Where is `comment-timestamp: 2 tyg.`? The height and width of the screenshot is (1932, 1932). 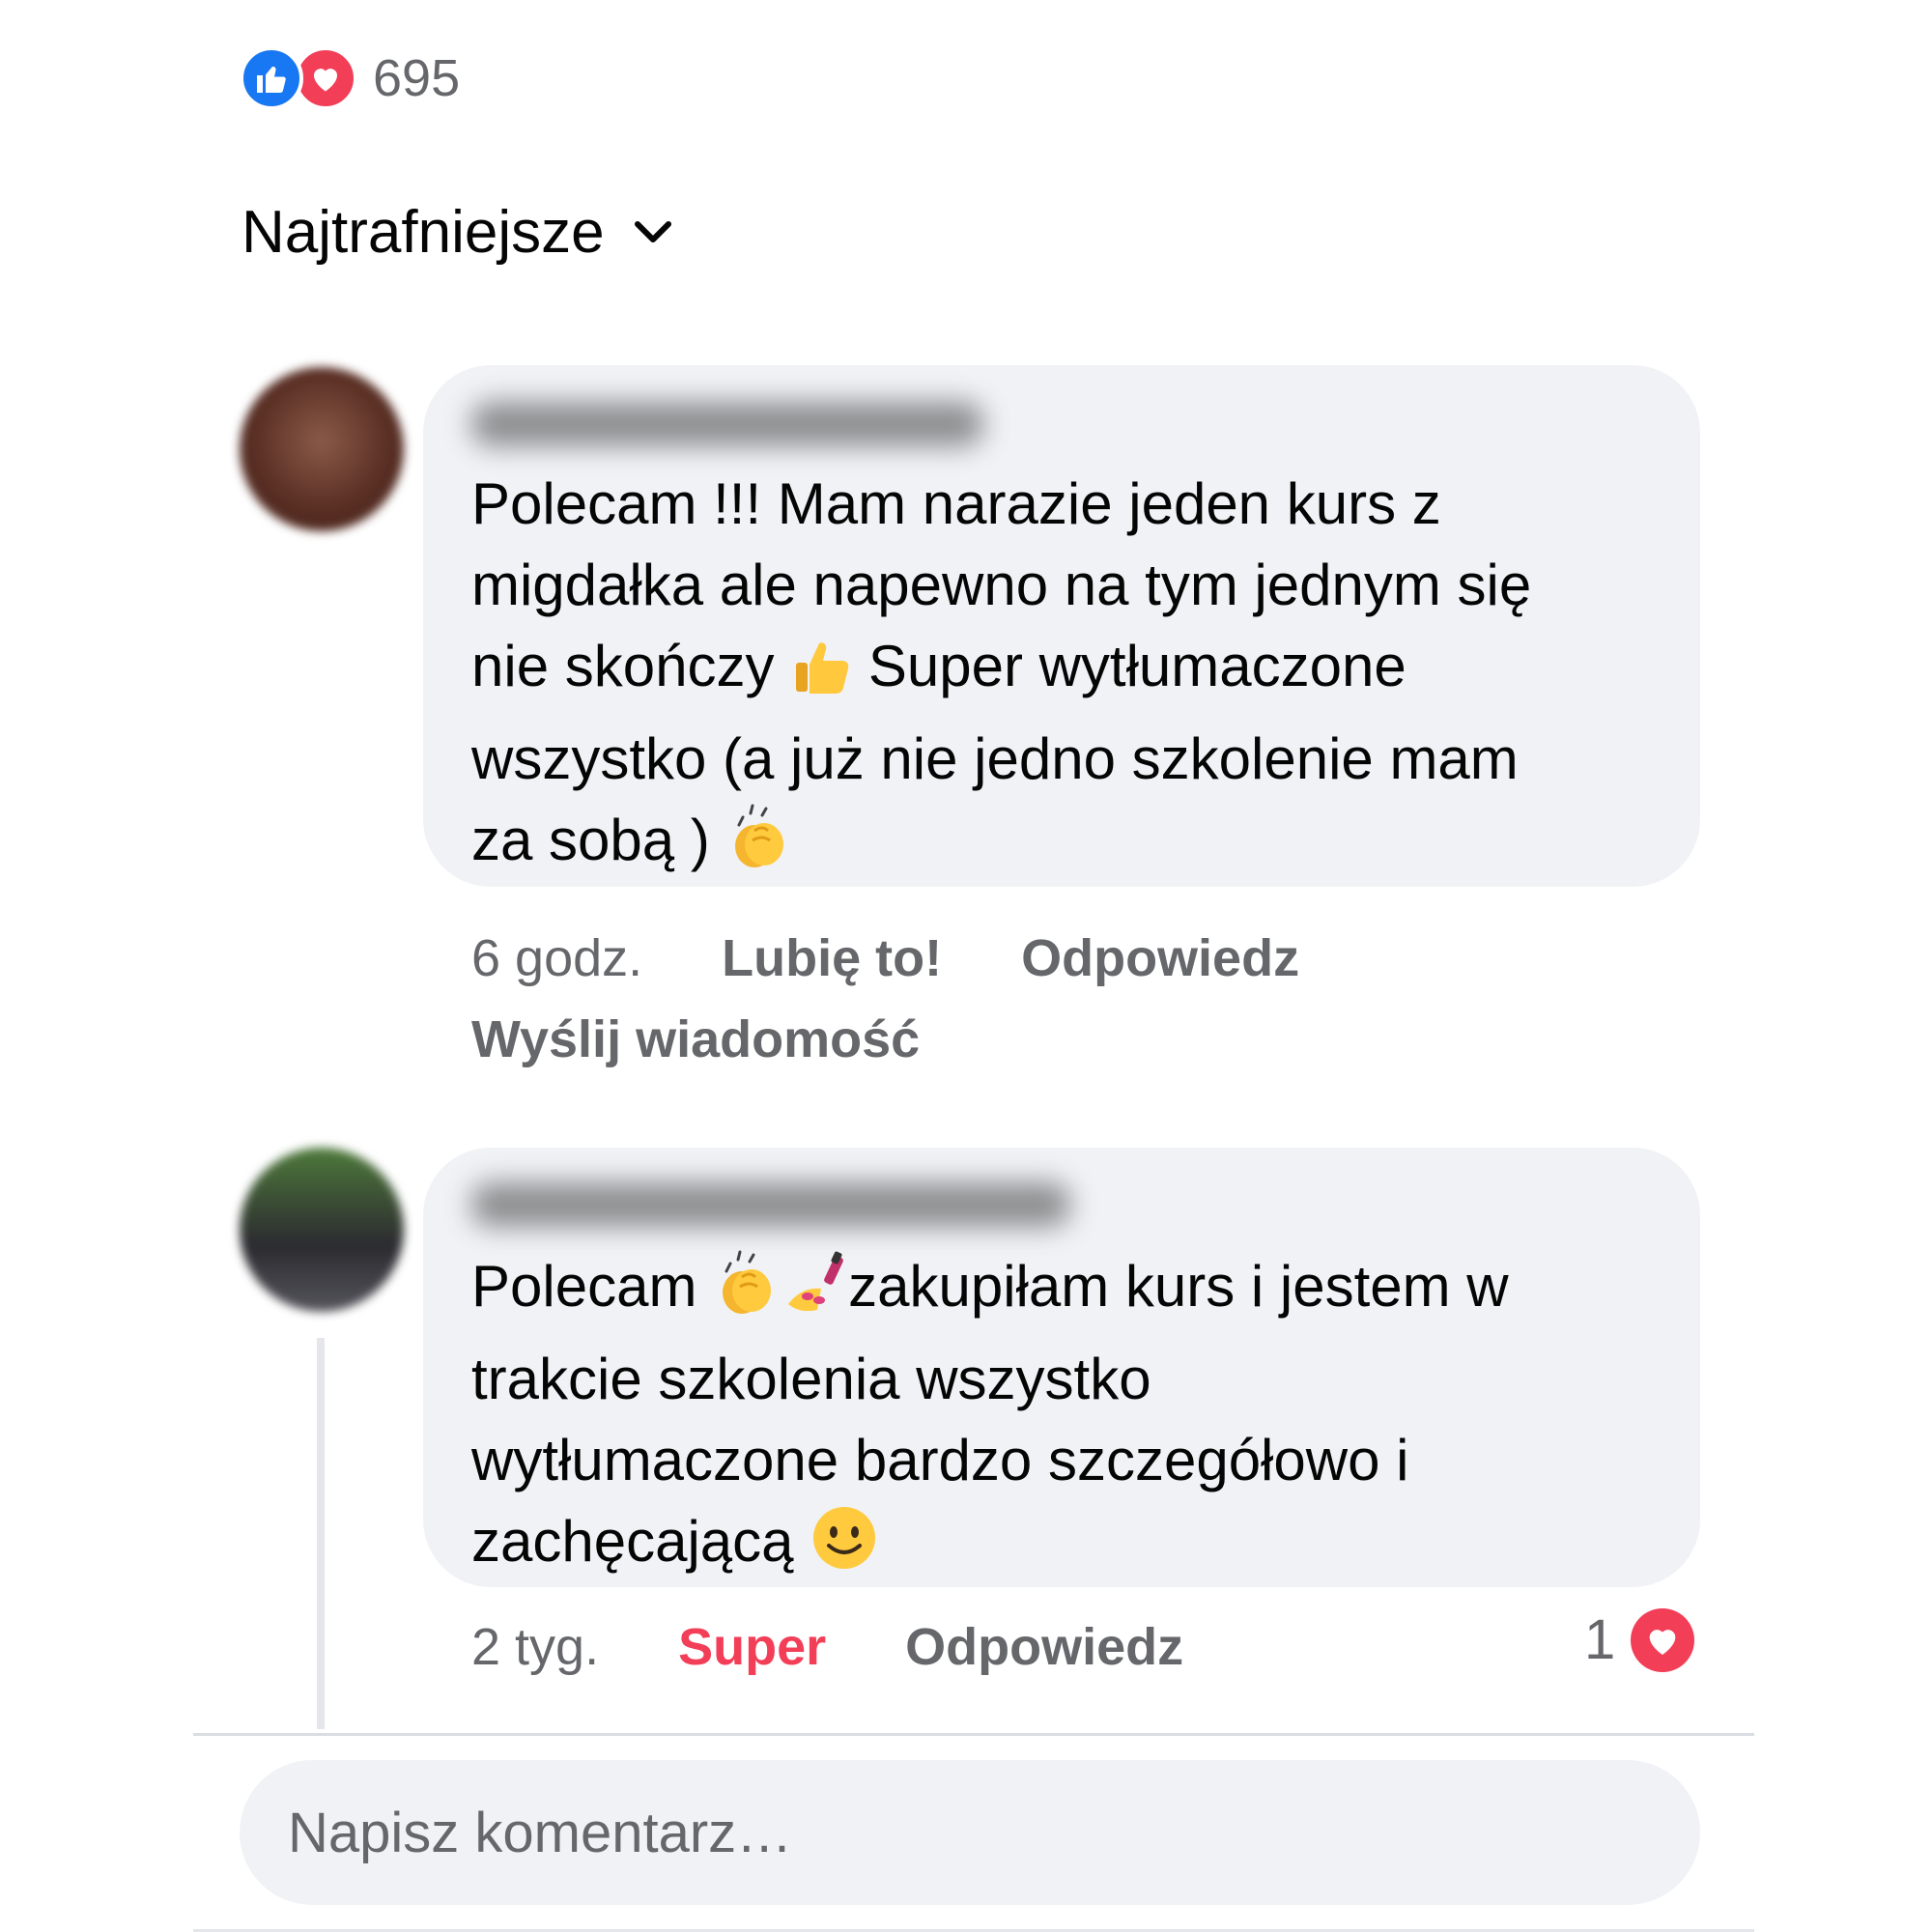 comment-timestamp: 2 tyg. is located at coordinates (535, 1647).